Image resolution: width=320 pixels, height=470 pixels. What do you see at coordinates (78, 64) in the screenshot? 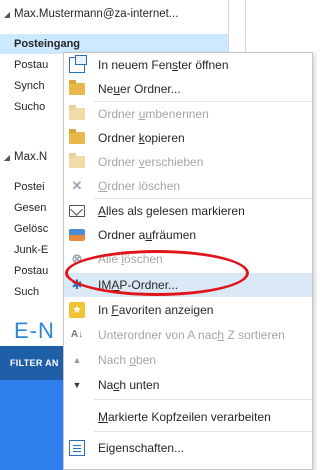
I see `new-window-icon` at bounding box center [78, 64].